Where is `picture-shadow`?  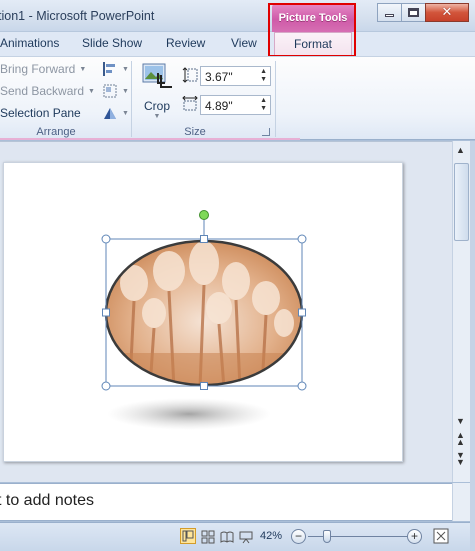 picture-shadow is located at coordinates (189, 414).